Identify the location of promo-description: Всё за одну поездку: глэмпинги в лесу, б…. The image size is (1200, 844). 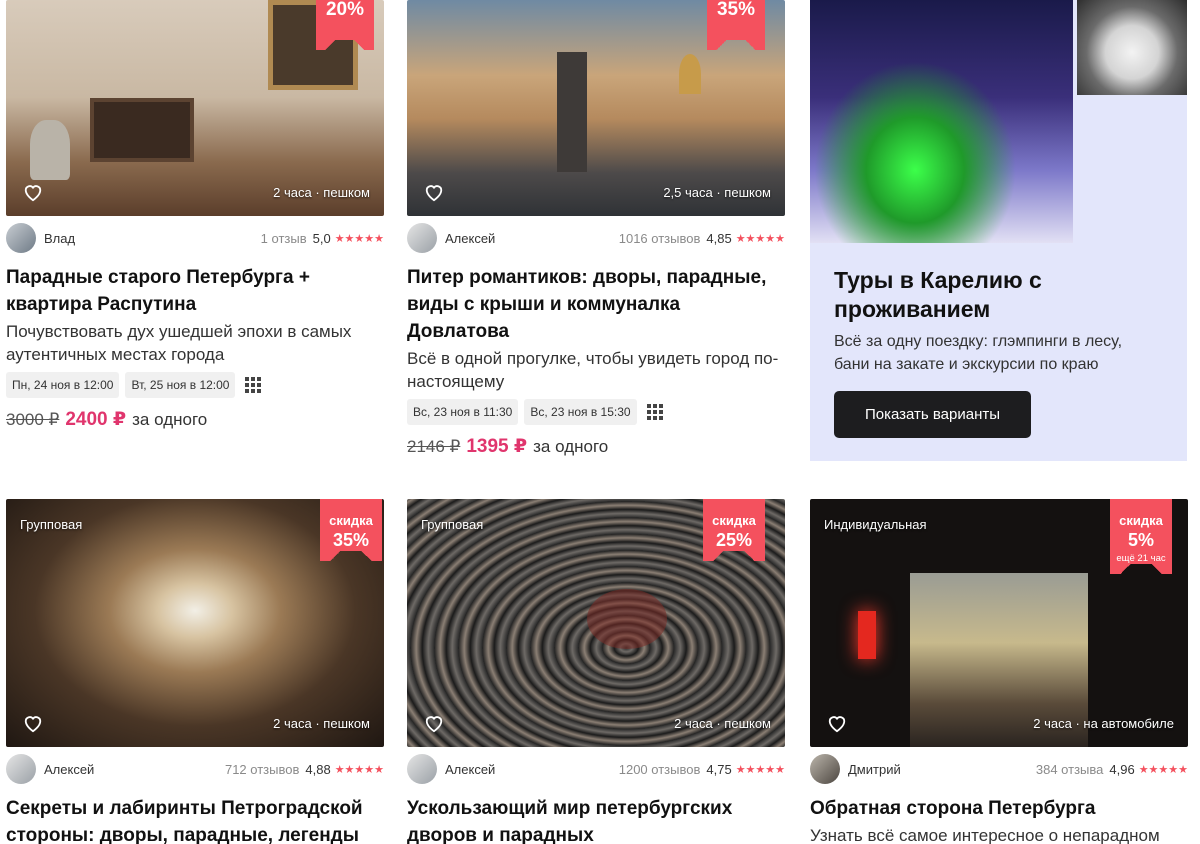
(978, 353).